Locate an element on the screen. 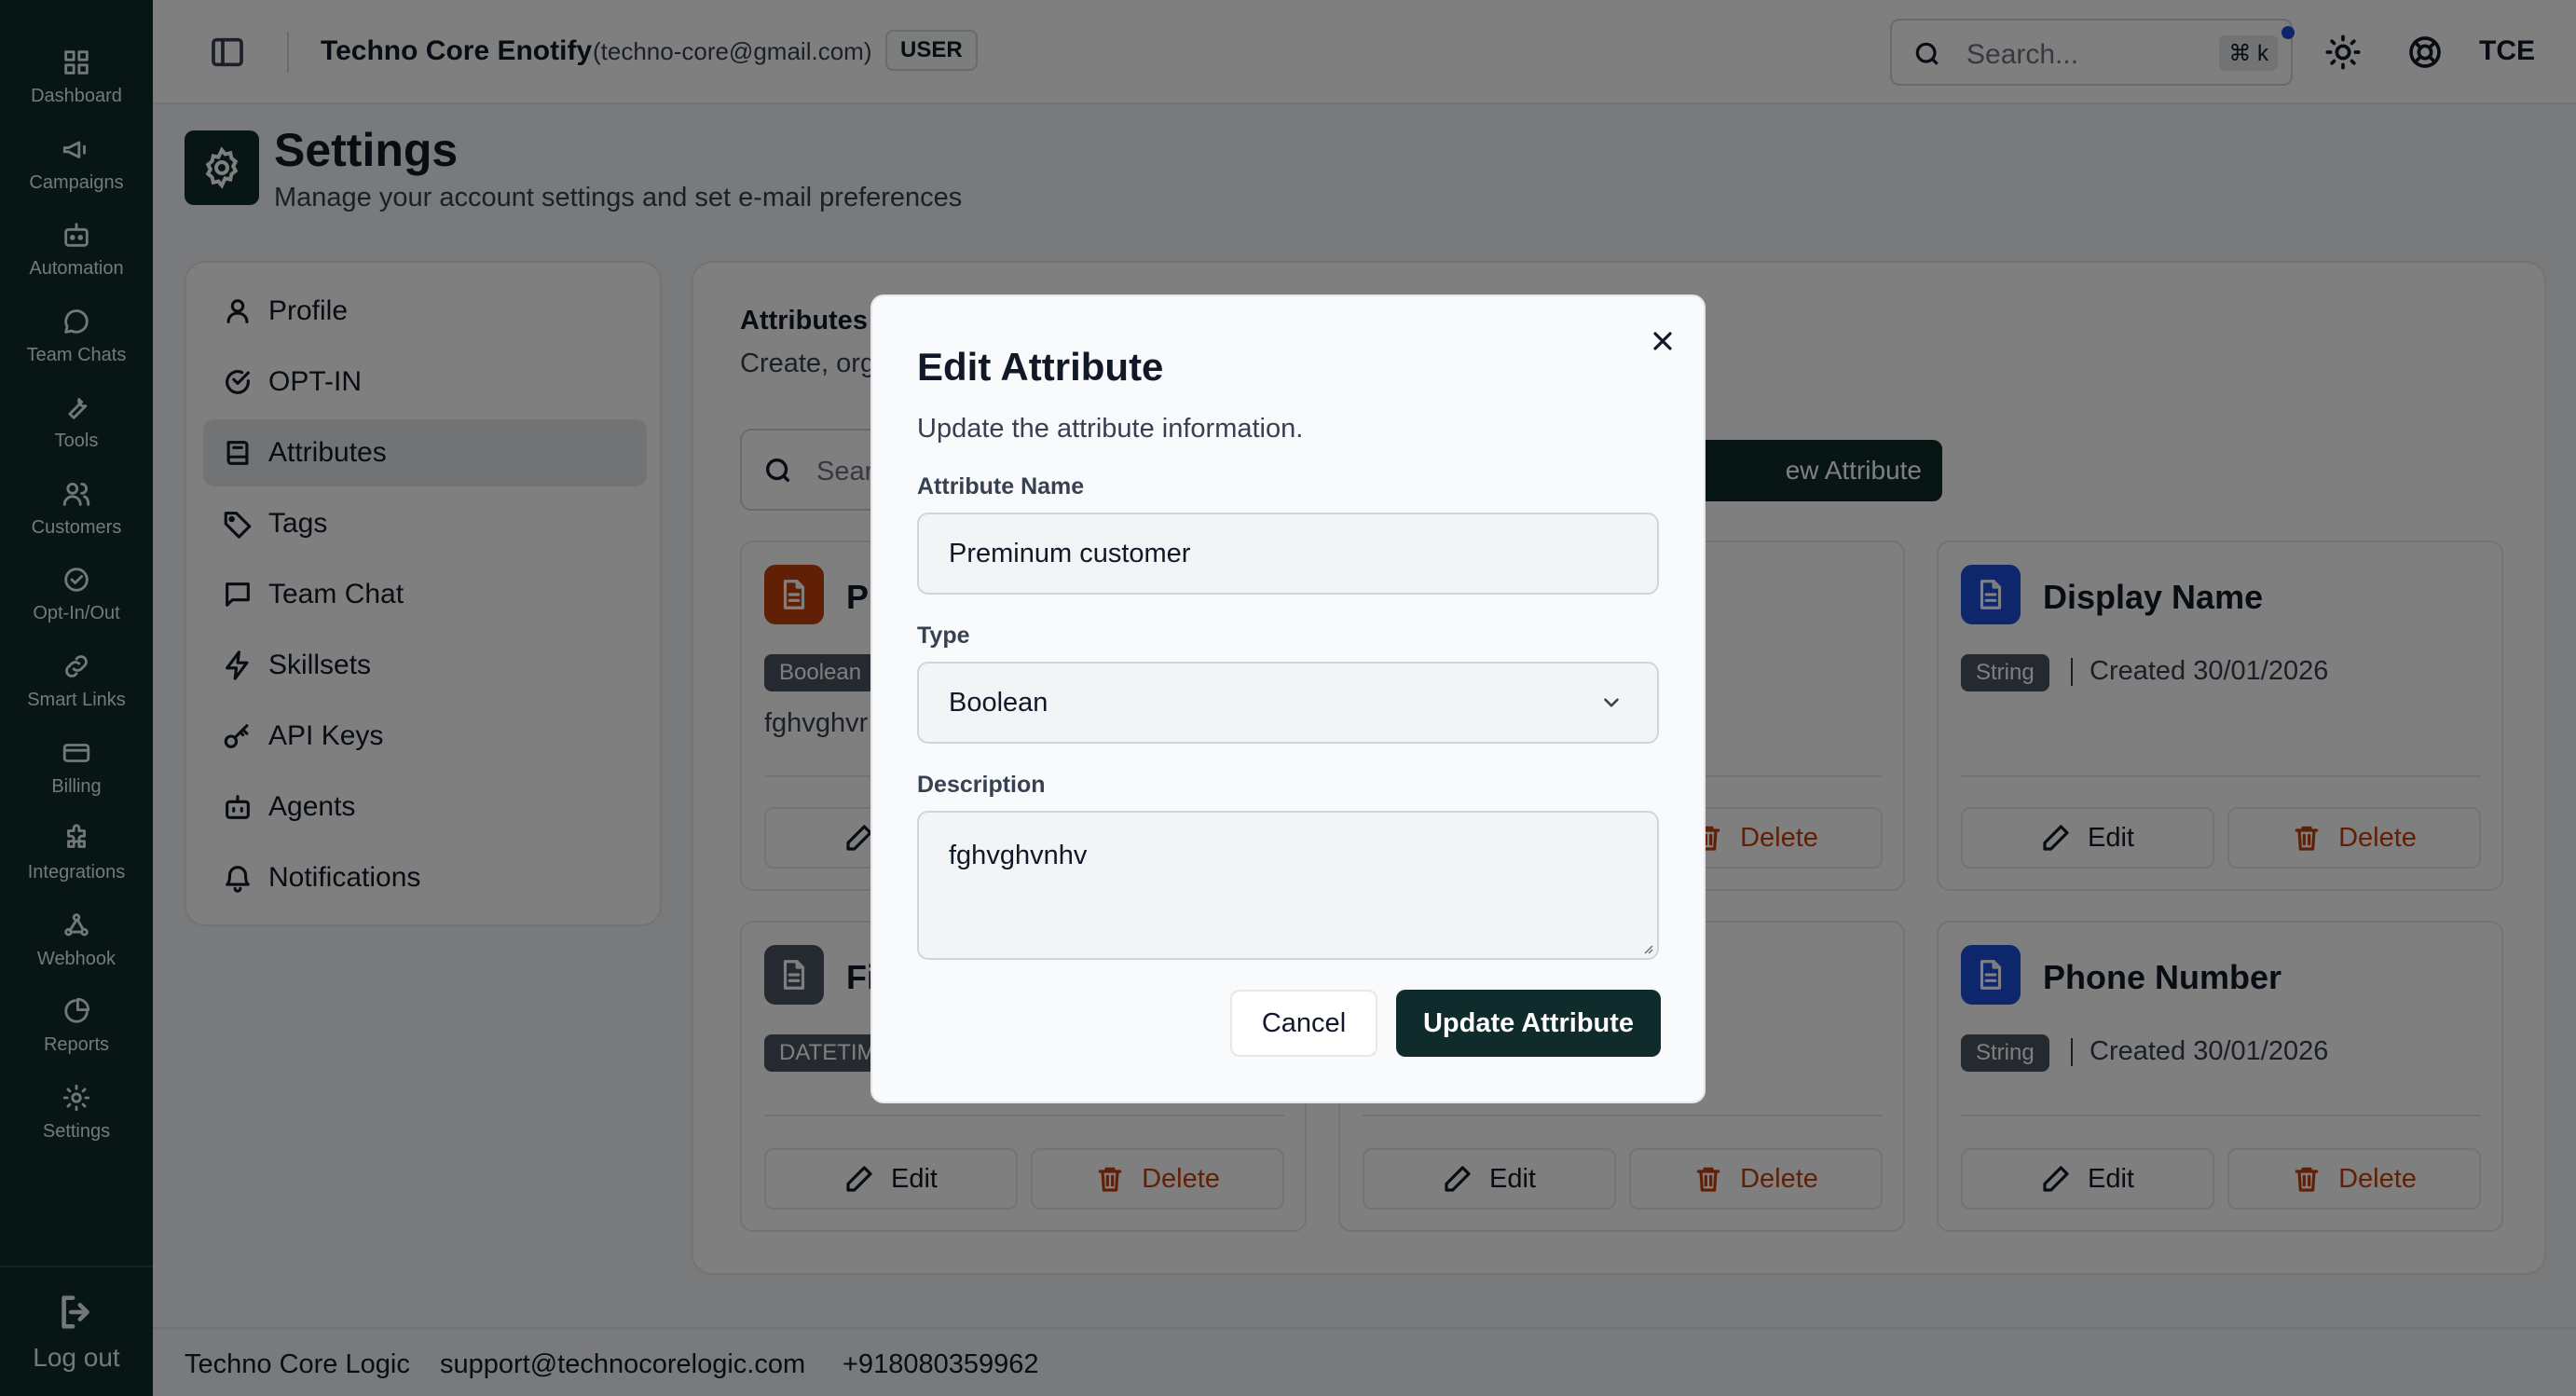 Image resolution: width=2576 pixels, height=1396 pixels. attribute-name-input: Preminum customer is located at coordinates (1288, 554).